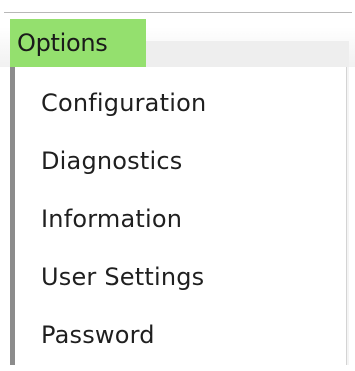 This screenshot has height=371, width=355. What do you see at coordinates (78, 43) in the screenshot?
I see `options-menu-button: Options` at bounding box center [78, 43].